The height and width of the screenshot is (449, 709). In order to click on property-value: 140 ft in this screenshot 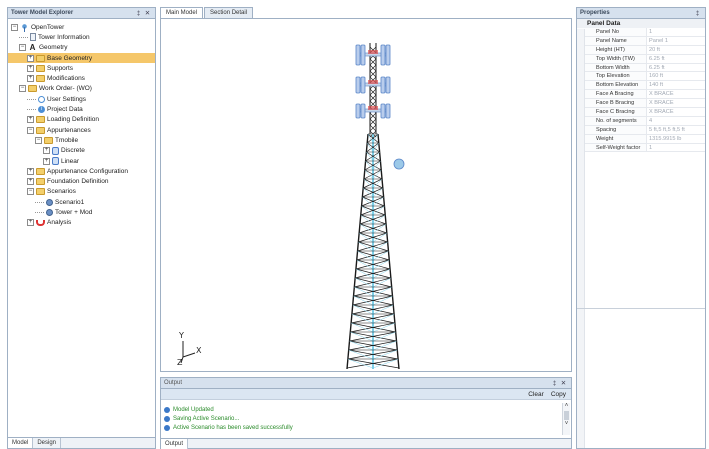, I will do `click(676, 85)`.